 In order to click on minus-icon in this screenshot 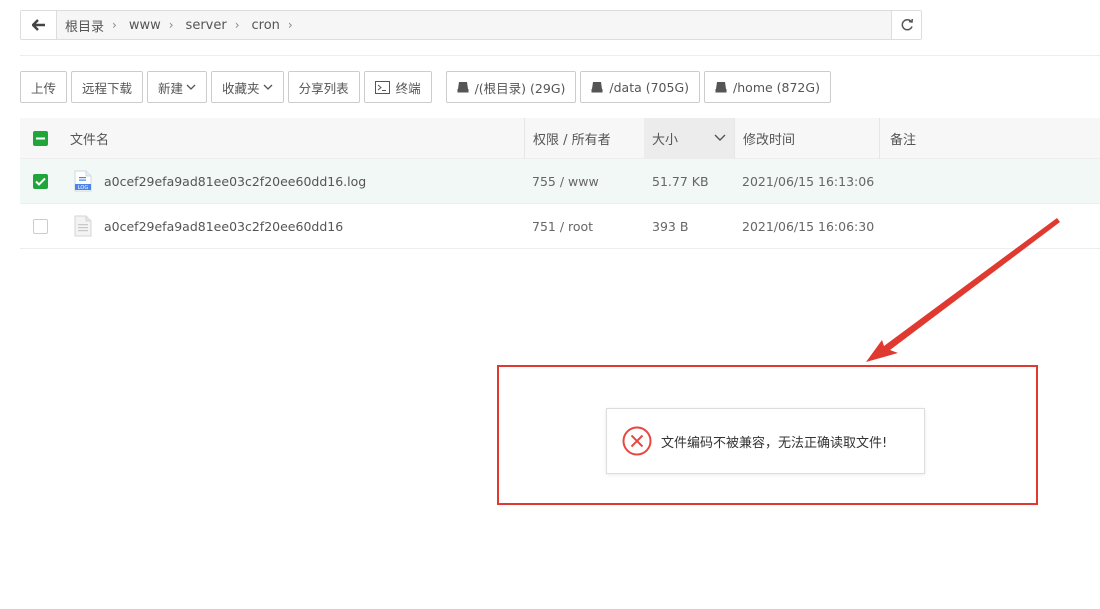, I will do `click(40, 138)`.